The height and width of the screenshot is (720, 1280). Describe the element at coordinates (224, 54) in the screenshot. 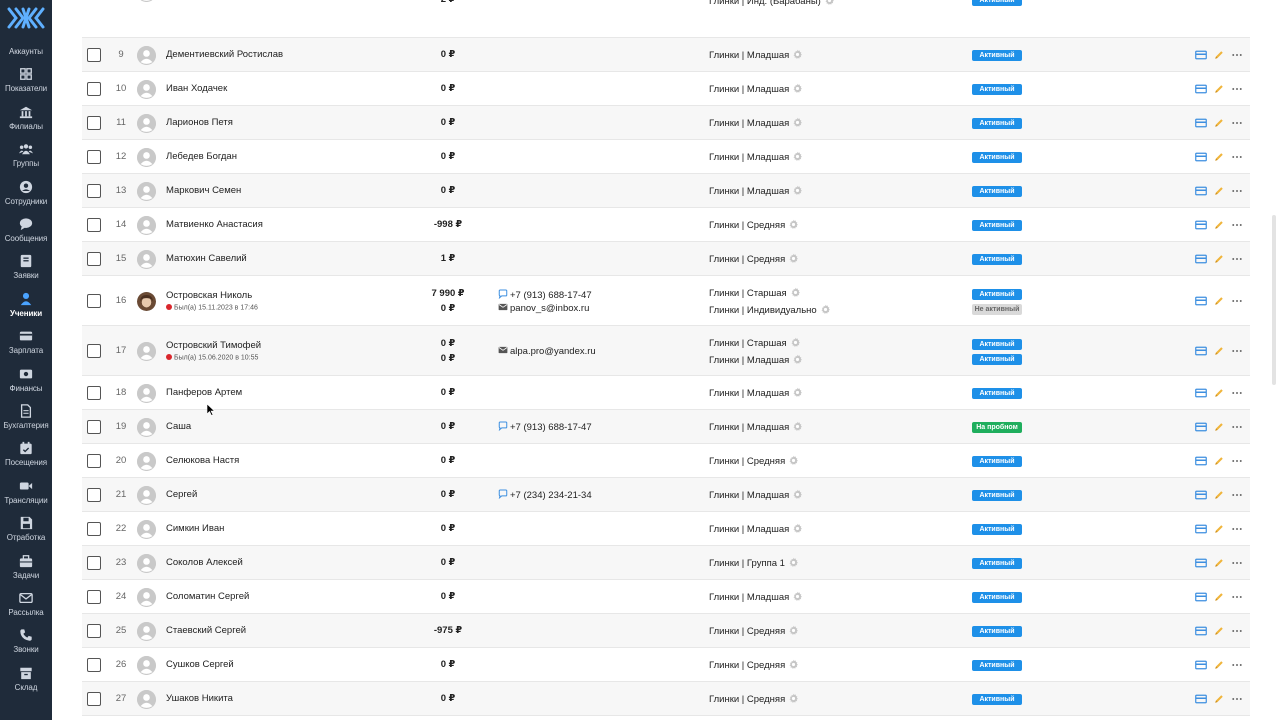

I see `student-name: Дементиевский Ростислав` at that location.